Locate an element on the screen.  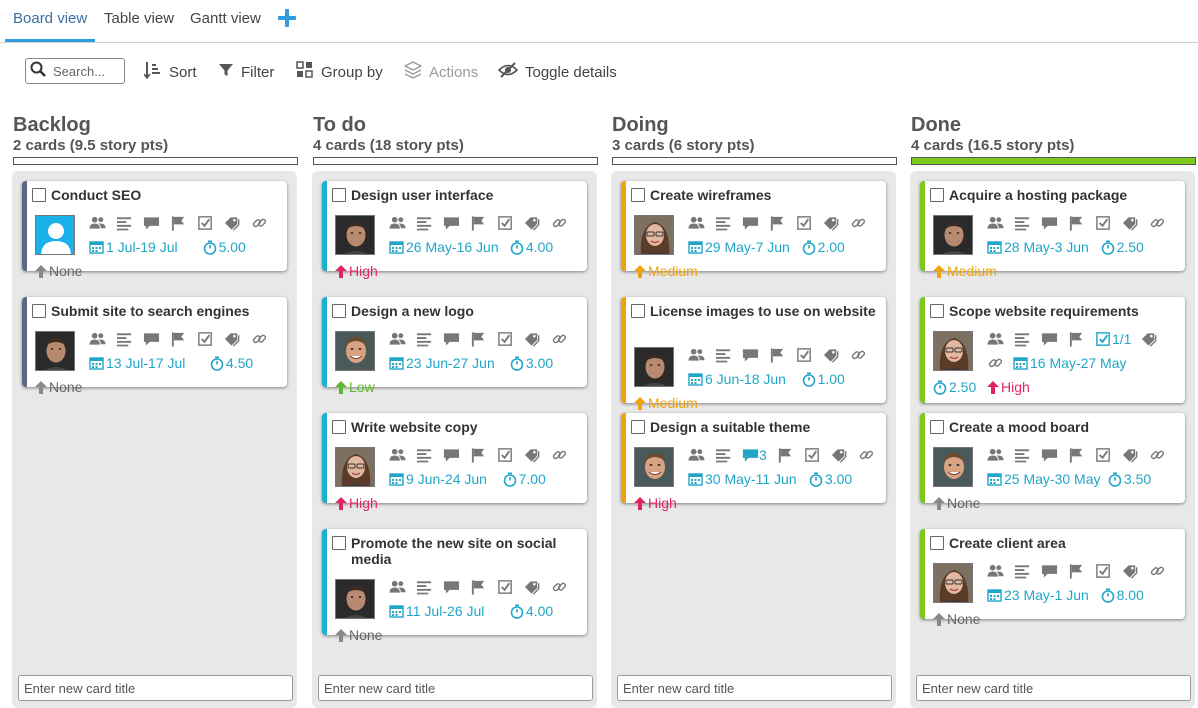
date-range: 26 May-16 Jun is located at coordinates (444, 247).